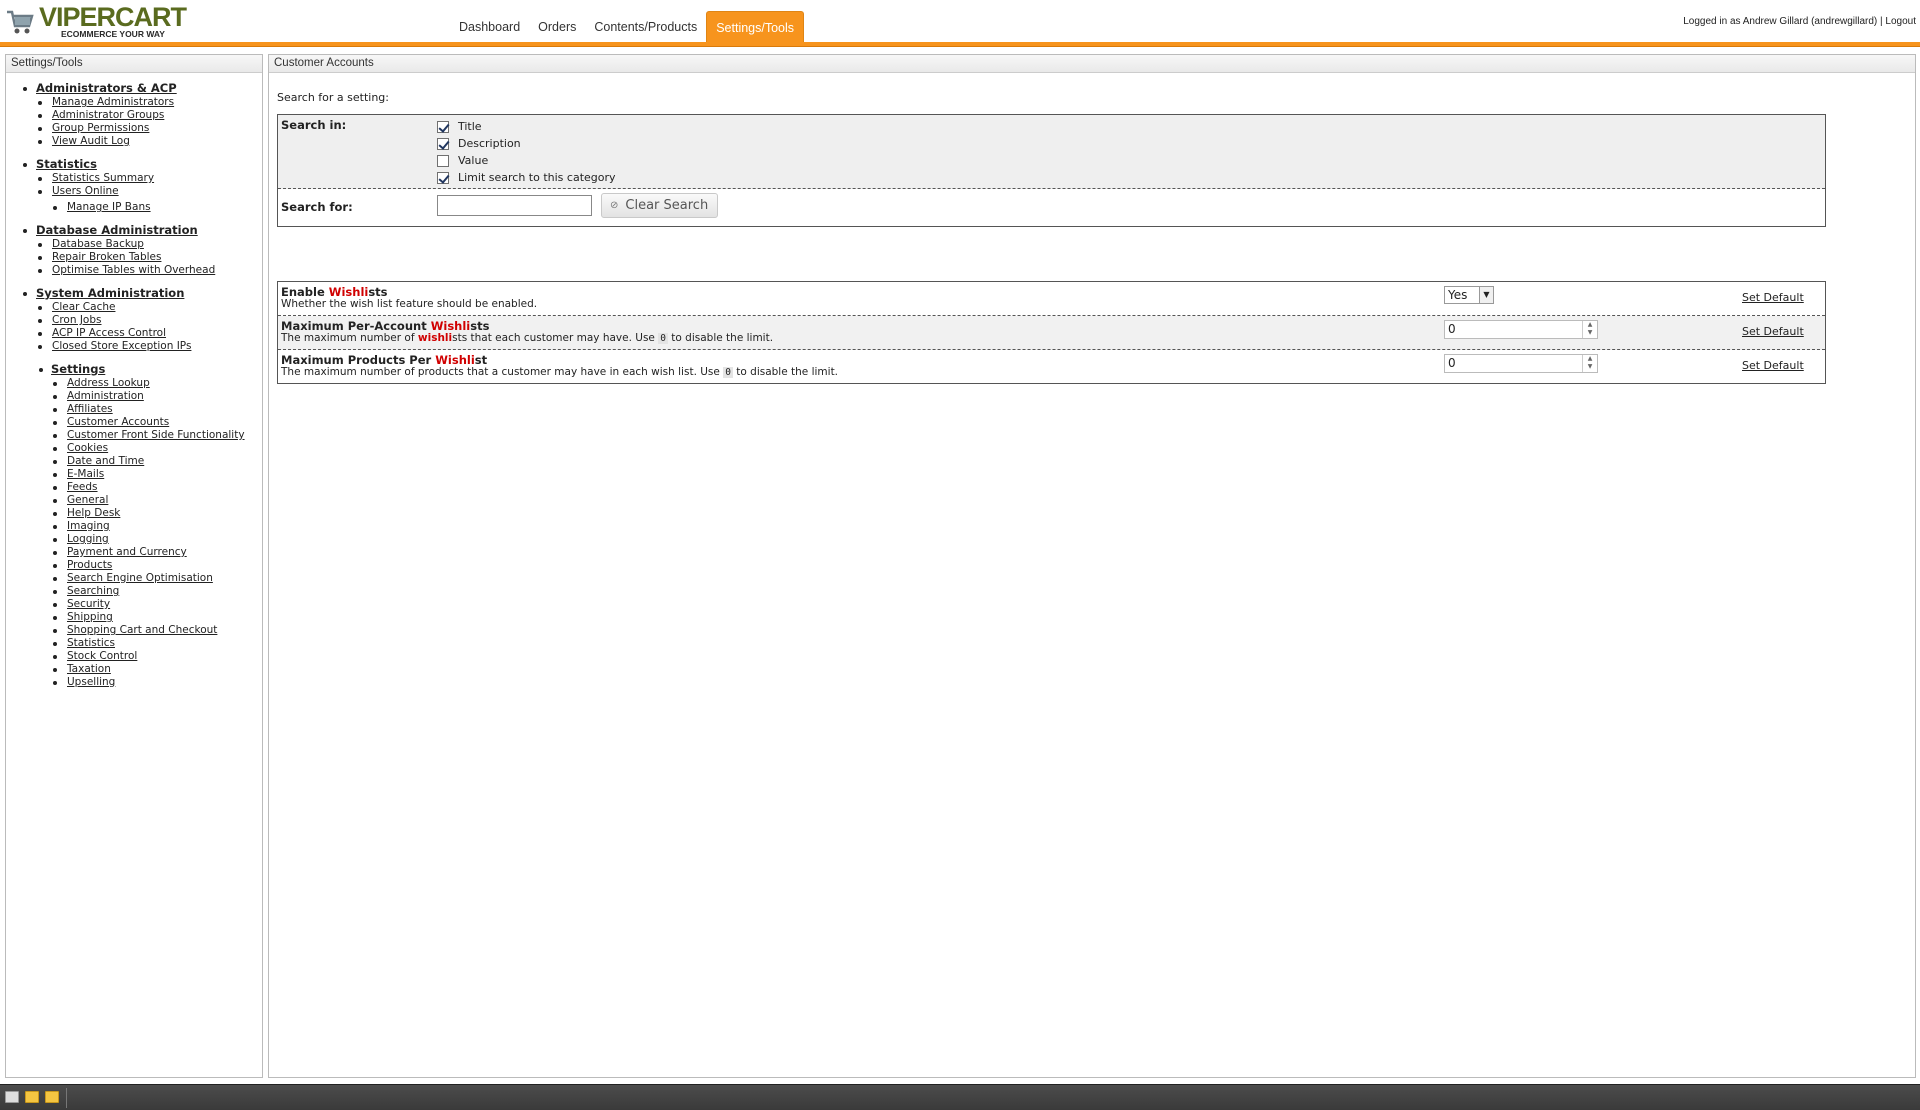 The width and height of the screenshot is (1920, 1110). Describe the element at coordinates (755, 26) in the screenshot. I see `nav-settings-tools: Settings/Tools` at that location.